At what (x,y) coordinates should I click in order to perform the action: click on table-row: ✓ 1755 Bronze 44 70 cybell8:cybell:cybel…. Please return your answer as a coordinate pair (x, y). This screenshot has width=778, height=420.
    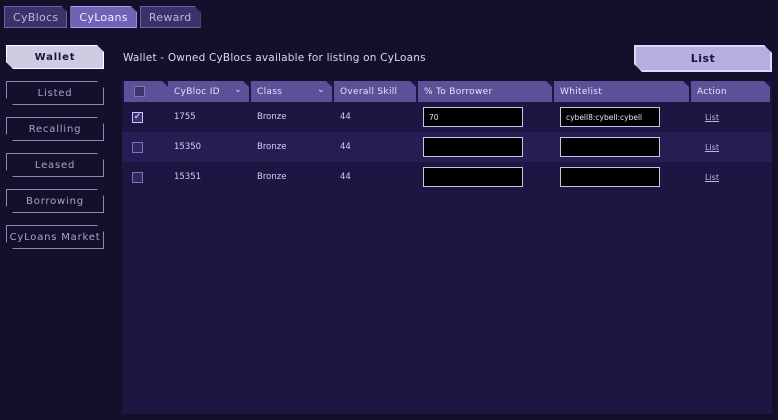
    Looking at the image, I should click on (447, 117).